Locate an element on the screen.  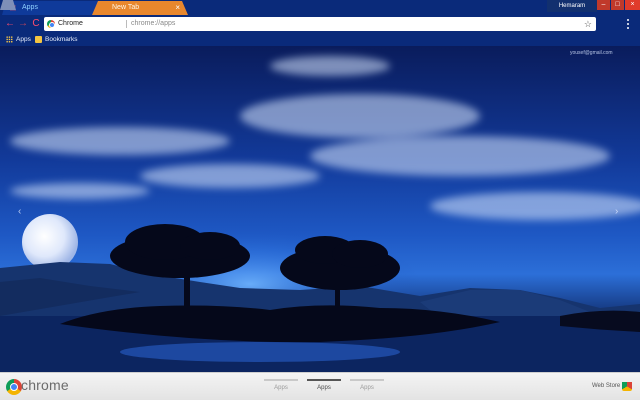
bookmark-apps-label: Apps is located at coordinates (23, 39).